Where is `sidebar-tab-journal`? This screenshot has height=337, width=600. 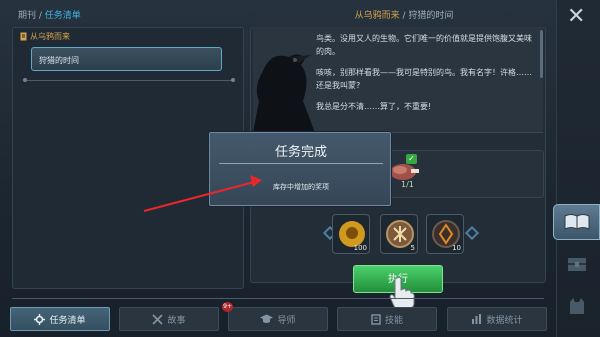 sidebar-tab-journal is located at coordinates (576, 222).